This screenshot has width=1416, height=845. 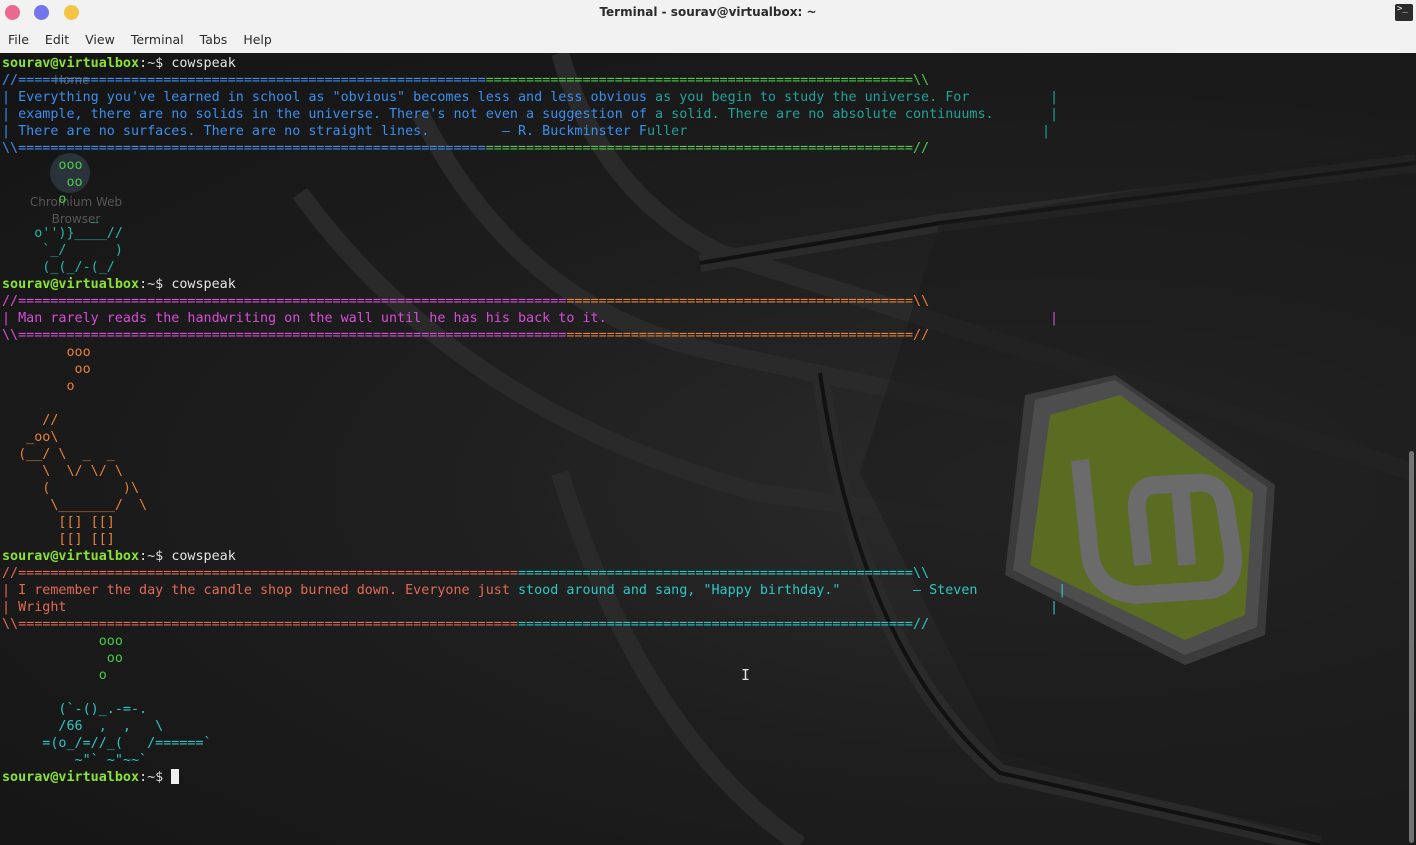 What do you see at coordinates (1140, 520) in the screenshot?
I see `linux-mint-logo-icon` at bounding box center [1140, 520].